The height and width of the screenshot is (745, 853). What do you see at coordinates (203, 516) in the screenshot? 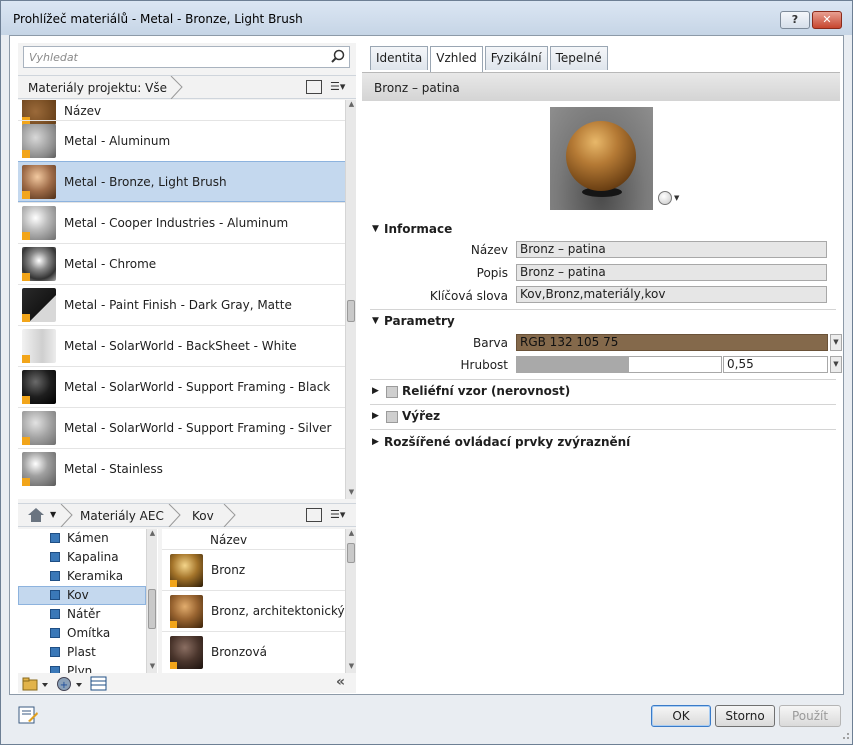
I see `crumb-metal: Kov` at bounding box center [203, 516].